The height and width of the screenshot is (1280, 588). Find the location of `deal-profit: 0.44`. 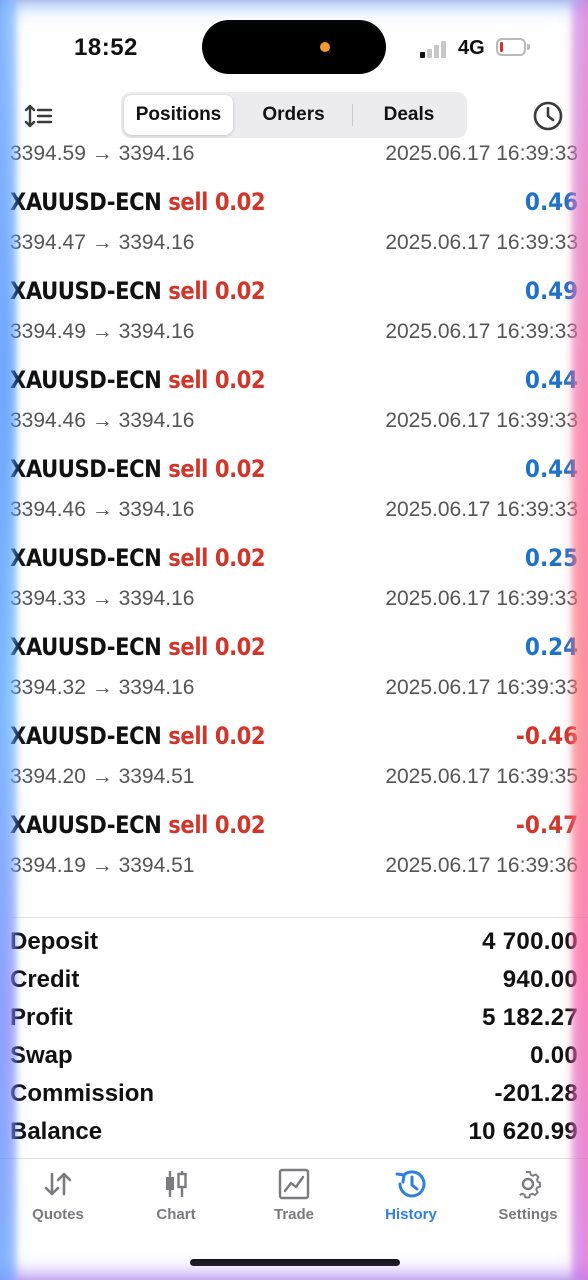

deal-profit: 0.44 is located at coordinates (551, 380).